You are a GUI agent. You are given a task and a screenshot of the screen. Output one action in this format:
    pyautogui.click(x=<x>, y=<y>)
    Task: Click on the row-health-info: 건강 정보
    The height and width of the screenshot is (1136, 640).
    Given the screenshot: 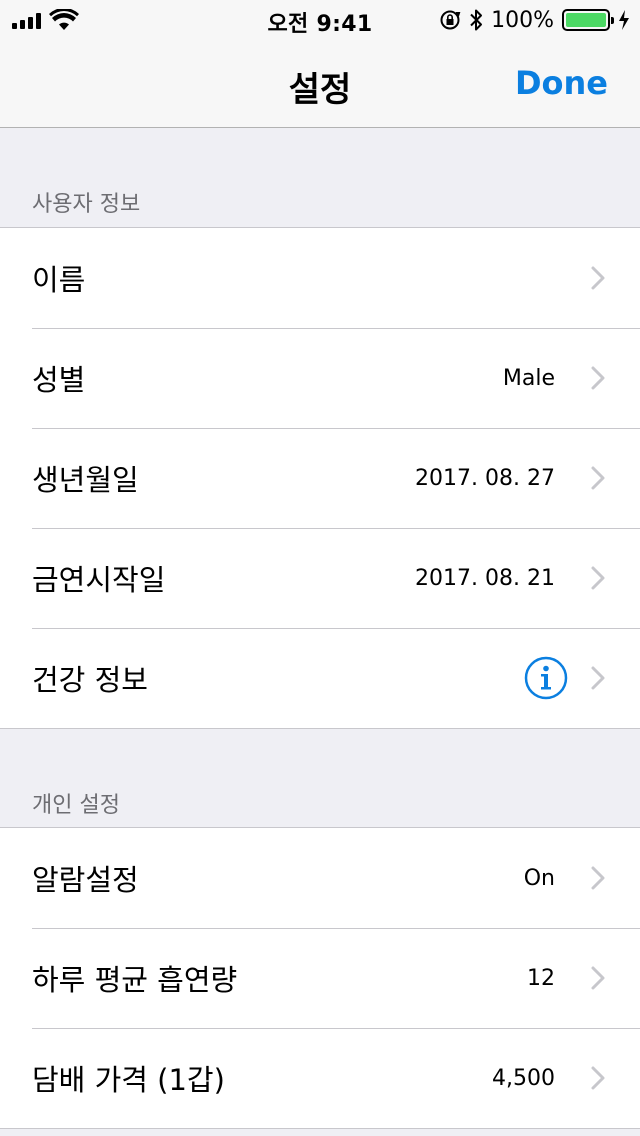 What is the action you would take?
    pyautogui.click(x=320, y=678)
    